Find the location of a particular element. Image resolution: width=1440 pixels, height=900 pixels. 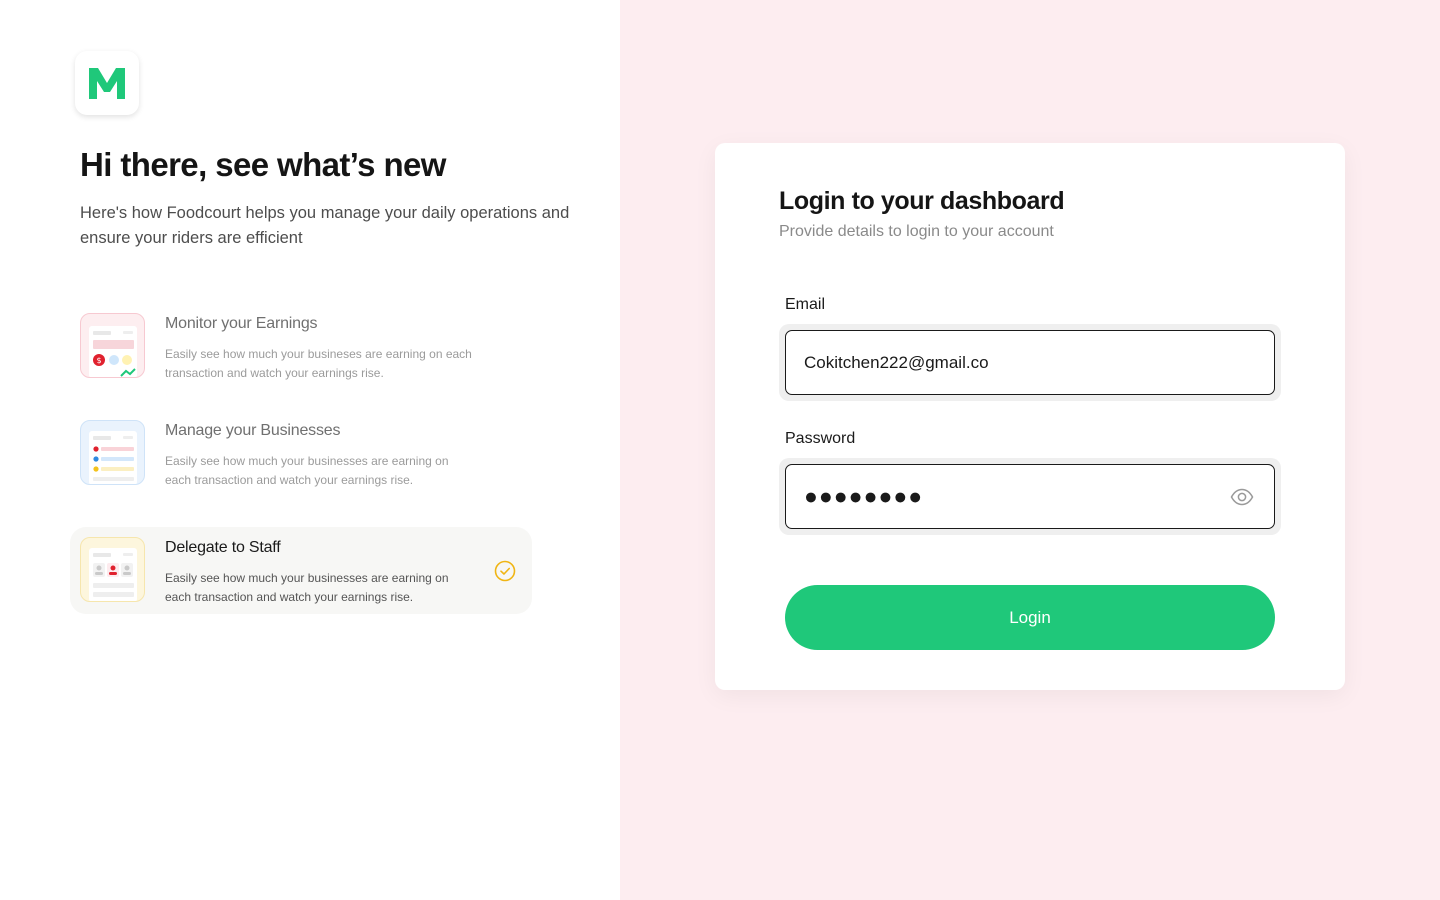

email-field-wrapper: Cokitchen222@gmail.co is located at coordinates (1030, 362).